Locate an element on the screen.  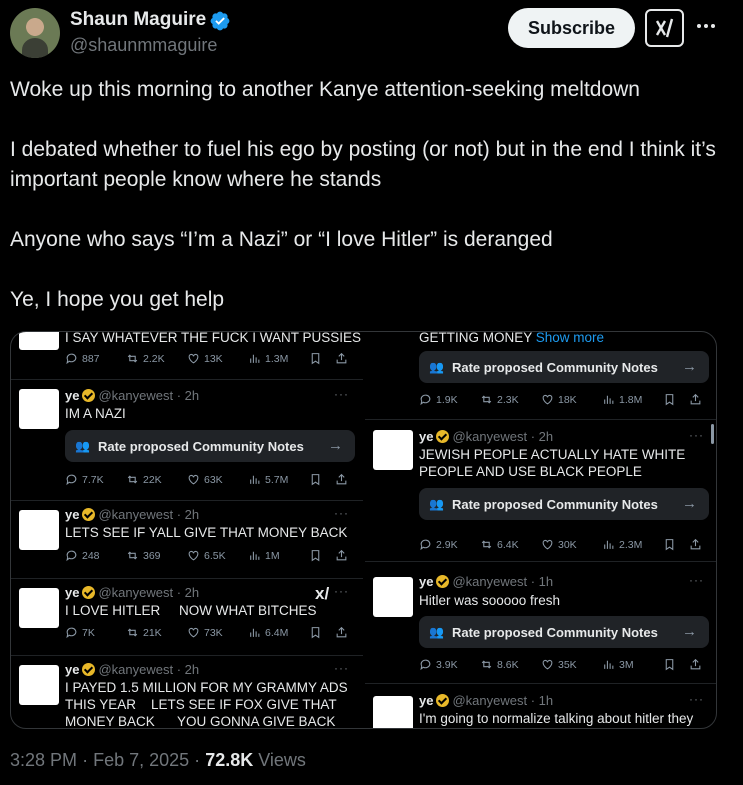
post-actions: 248 369 6.5K 1M is located at coordinates (206, 555).